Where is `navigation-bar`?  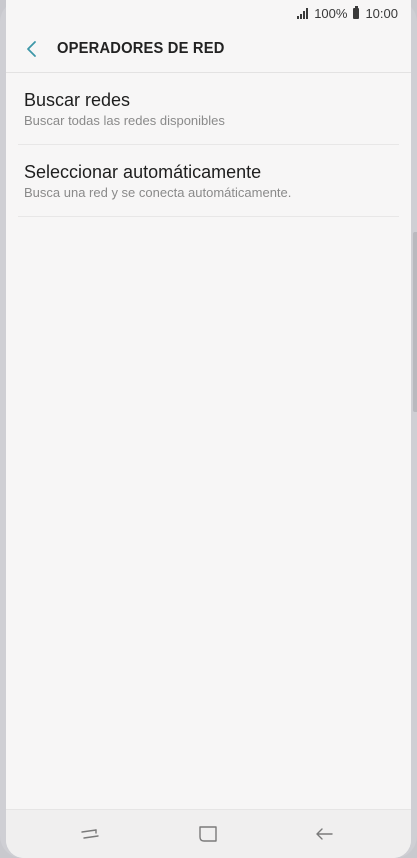 navigation-bar is located at coordinates (208, 833).